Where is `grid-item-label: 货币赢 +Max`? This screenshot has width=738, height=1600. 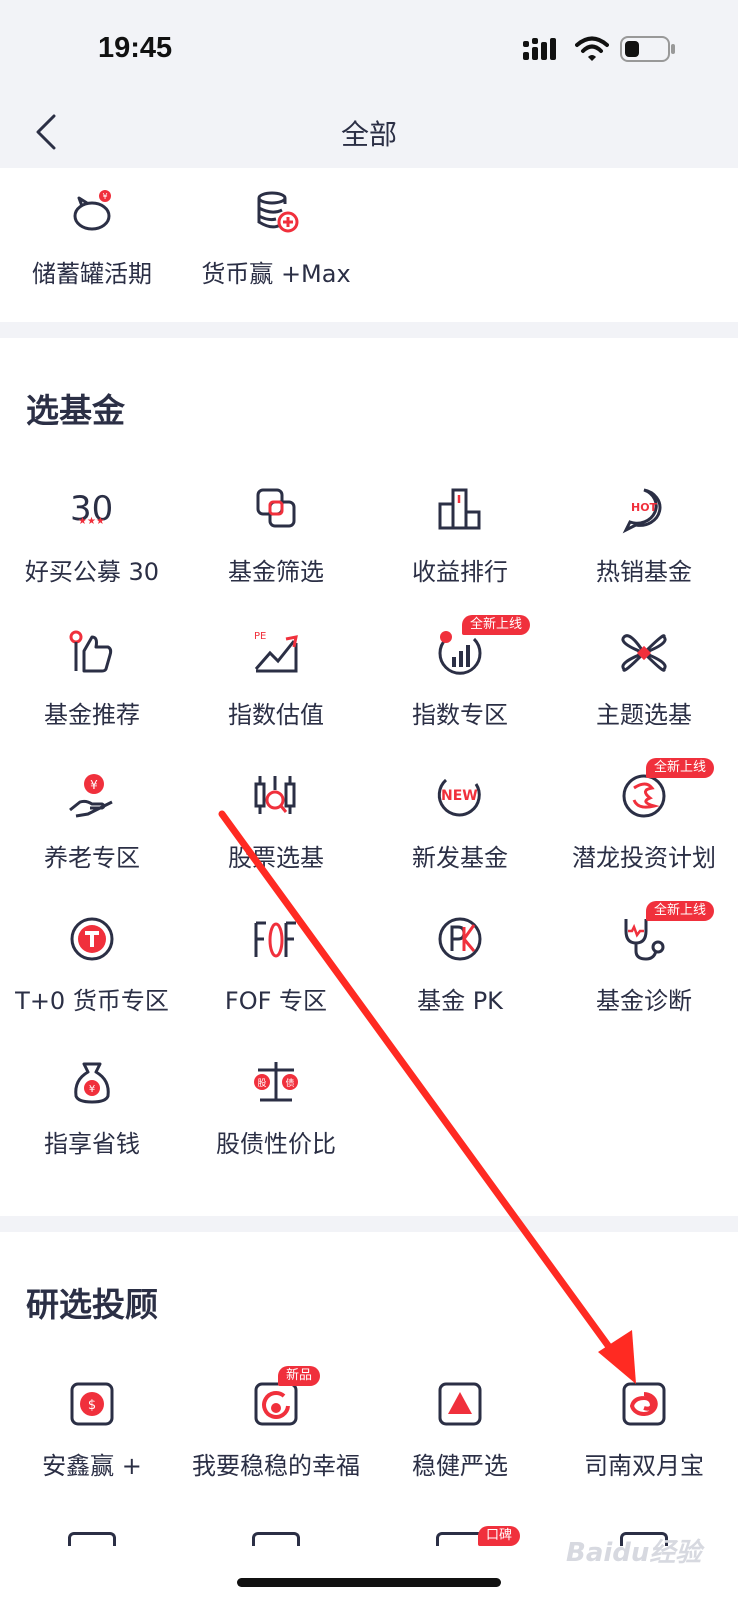 grid-item-label: 货币赢 +Max is located at coordinates (276, 274).